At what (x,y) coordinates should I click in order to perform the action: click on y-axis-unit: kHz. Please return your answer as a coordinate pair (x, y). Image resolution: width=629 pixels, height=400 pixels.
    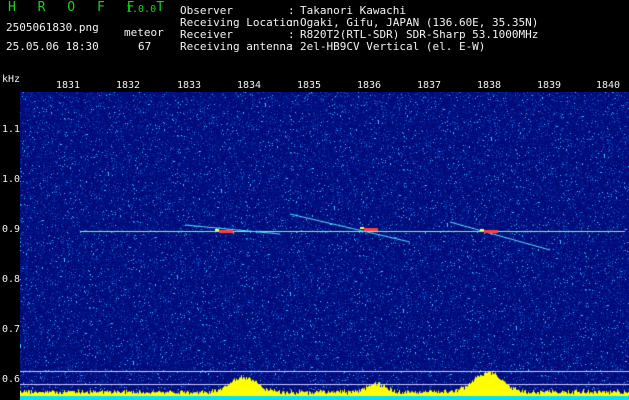
    Looking at the image, I should click on (11, 79).